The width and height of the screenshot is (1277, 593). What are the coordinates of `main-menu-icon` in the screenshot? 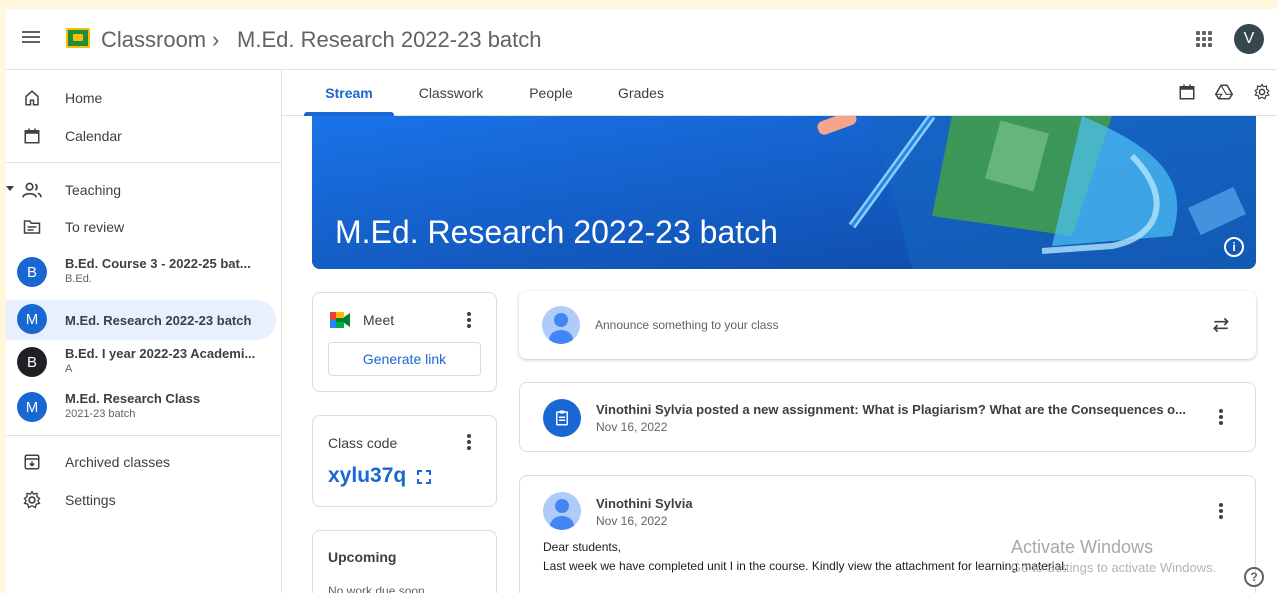 It's located at (31, 39).